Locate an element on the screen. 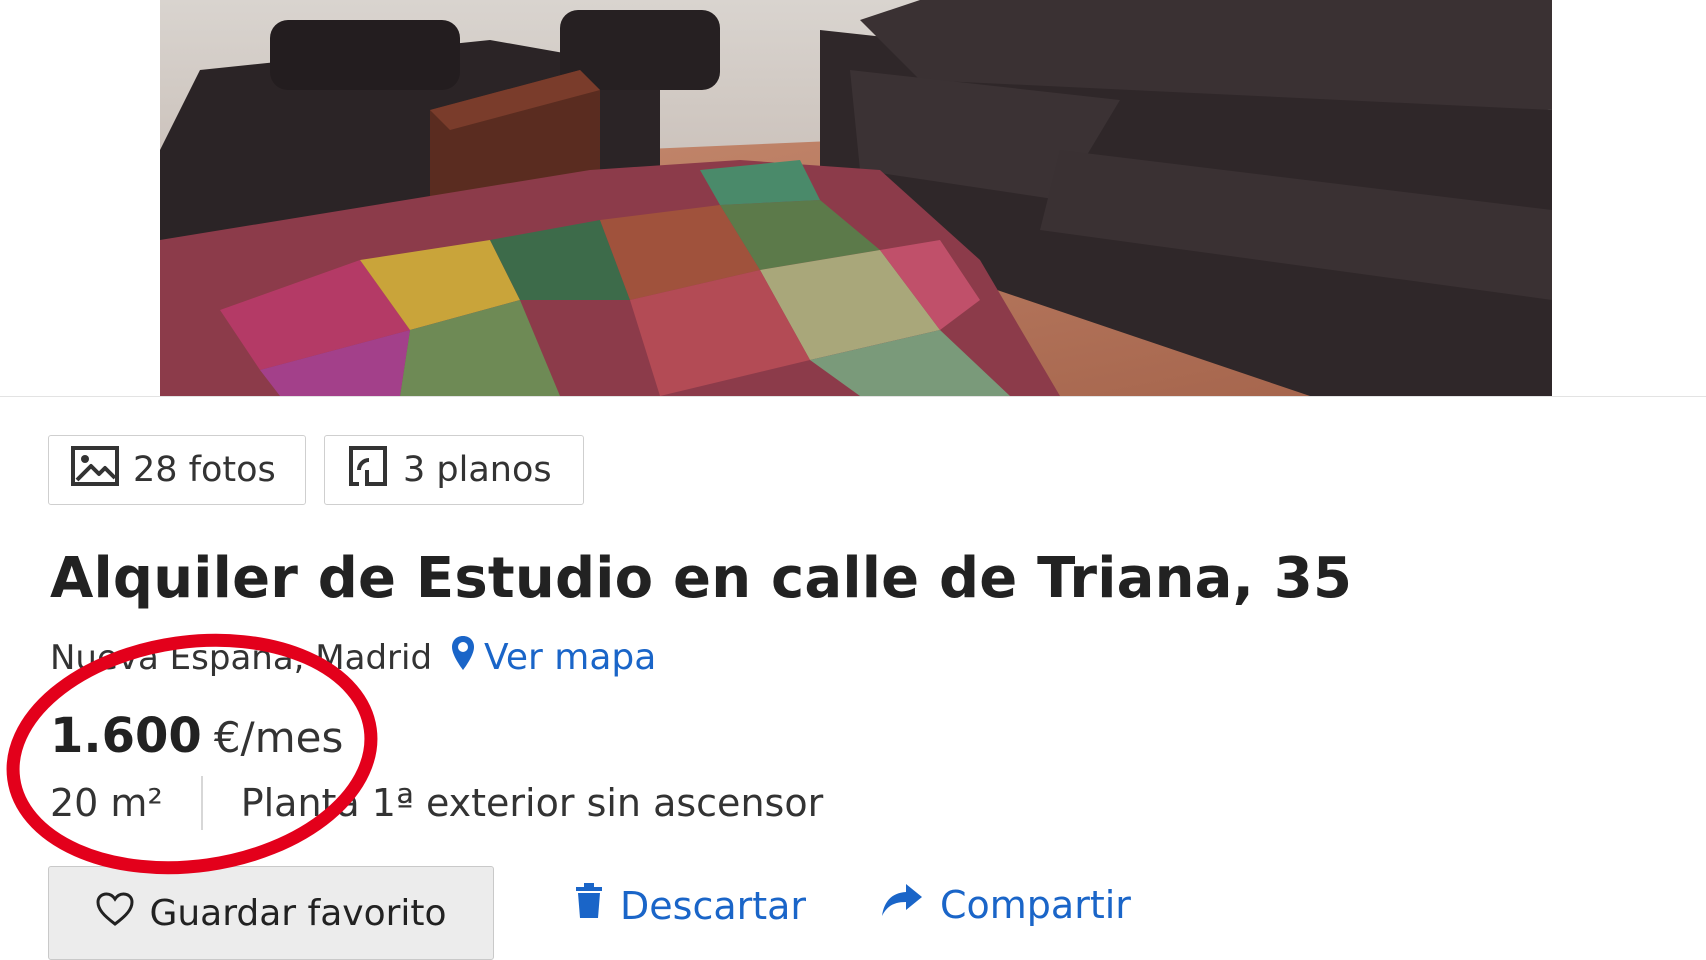  save-favorite-button: Guardar favorito is located at coordinates (271, 913).